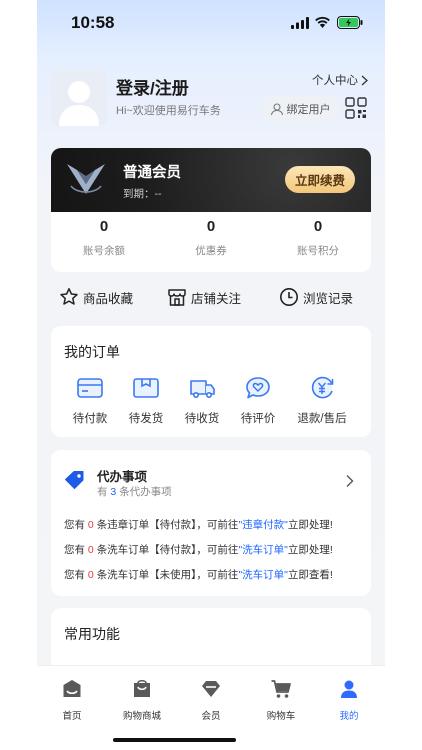  I want to click on agenda-row-wash-unpaid: 您有 0 条洗车订单【待付款】，可前往"洗车订单"立即处理!, so click(198, 549).